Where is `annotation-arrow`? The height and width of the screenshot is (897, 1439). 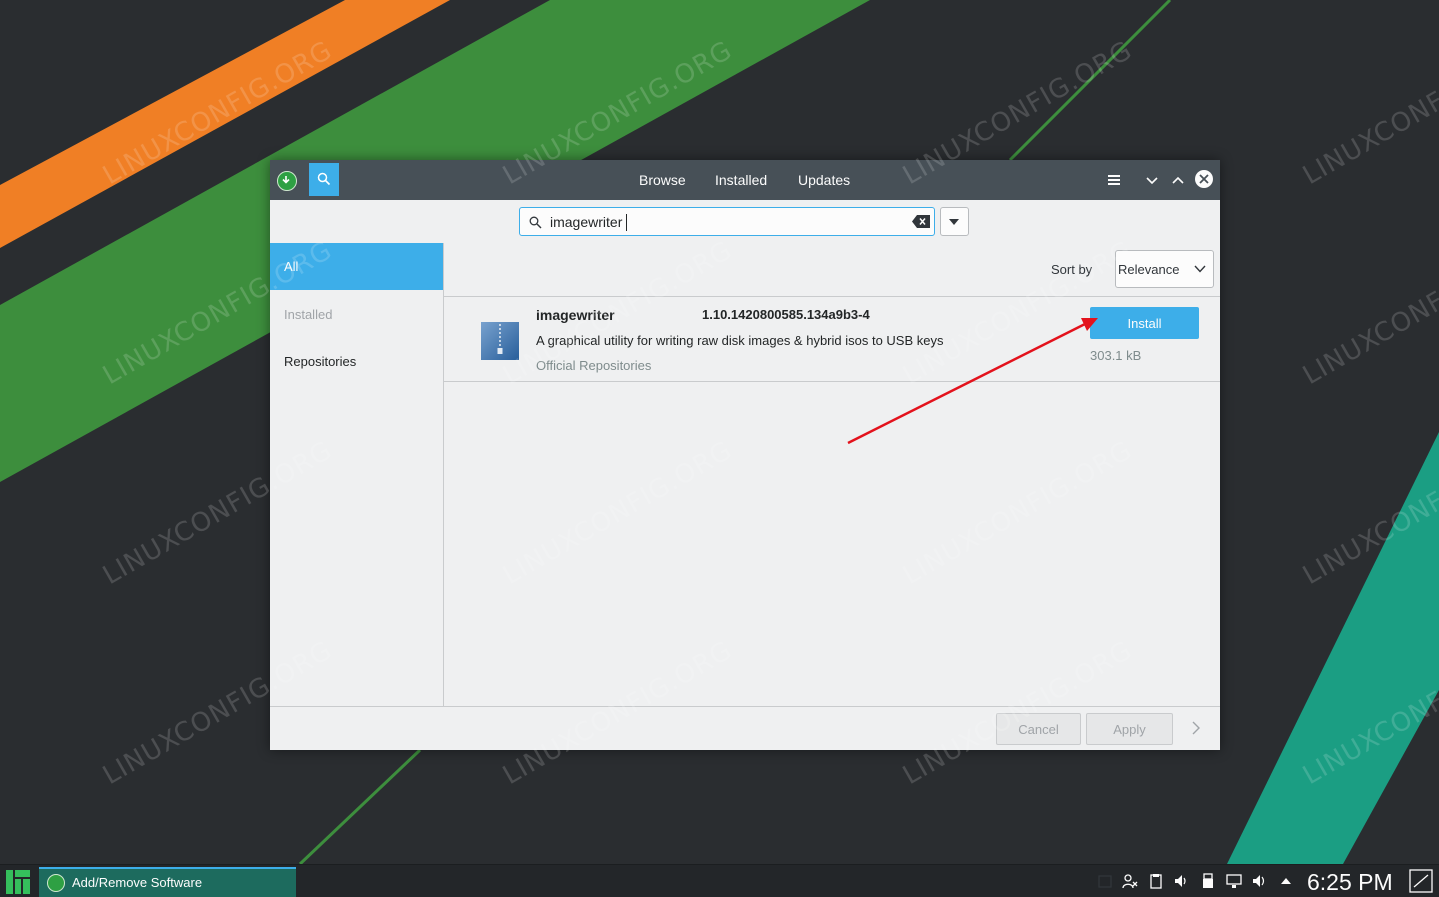 annotation-arrow is located at coordinates (972, 381).